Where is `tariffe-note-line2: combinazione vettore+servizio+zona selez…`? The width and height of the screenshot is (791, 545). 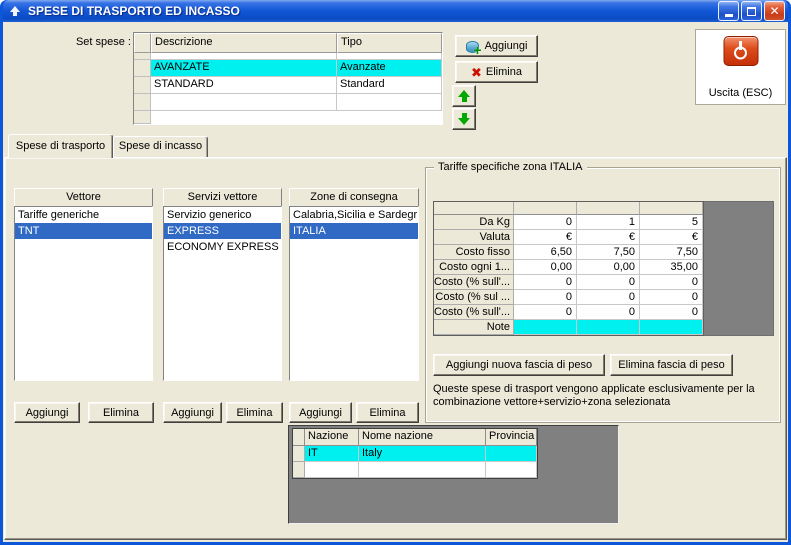
tariffe-note-line2: combinazione vettore+servizio+zona selez… is located at coordinates (552, 402).